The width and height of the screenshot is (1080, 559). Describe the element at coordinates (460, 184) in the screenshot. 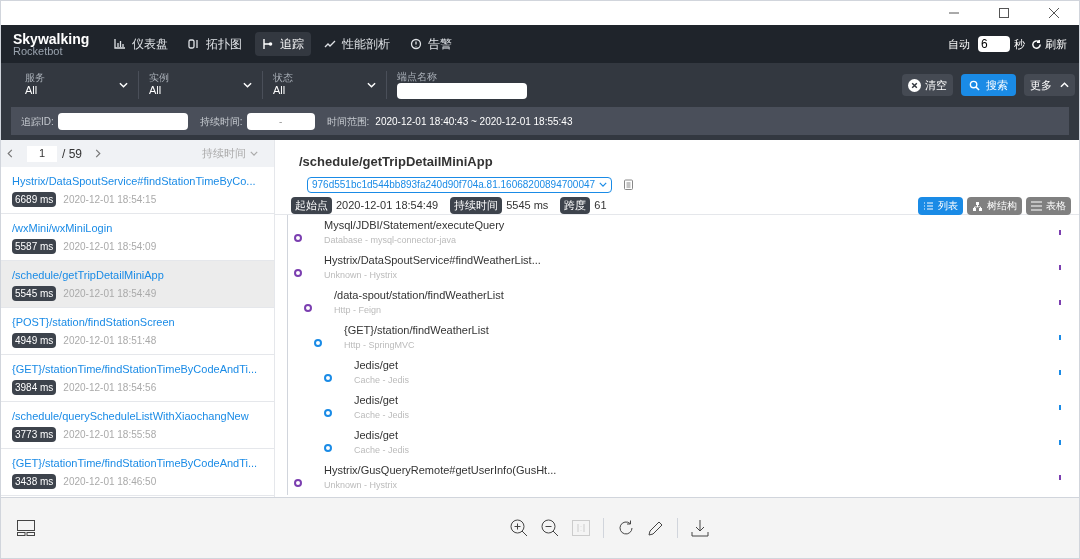

I see `trace-id-select: 976d551bc1d544bb893fa240d90f704a.81.16068200894700047` at that location.